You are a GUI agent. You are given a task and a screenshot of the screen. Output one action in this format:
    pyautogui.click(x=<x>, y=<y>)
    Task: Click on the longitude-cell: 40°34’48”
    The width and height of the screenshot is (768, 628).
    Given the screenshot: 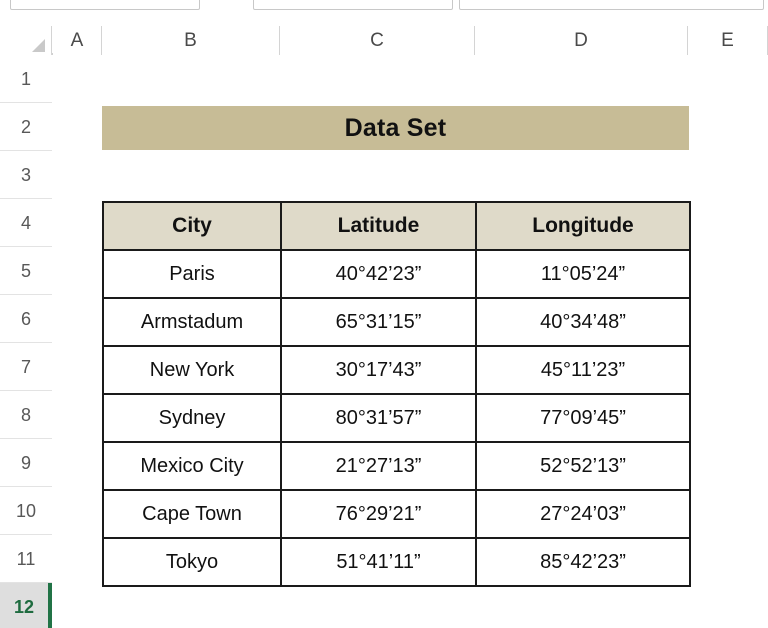 What is the action you would take?
    pyautogui.click(x=583, y=322)
    